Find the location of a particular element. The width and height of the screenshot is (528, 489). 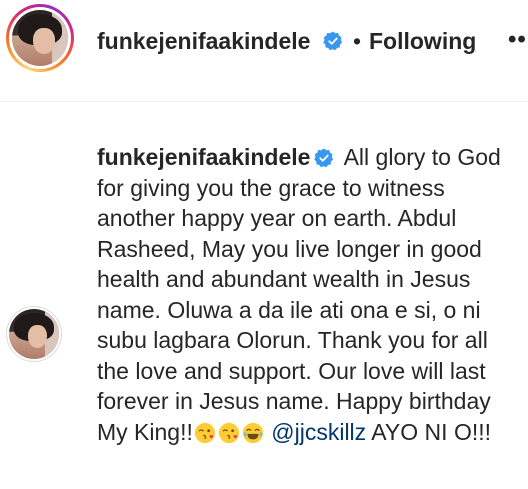

mention-link: @jjcskillz is located at coordinates (318, 432).